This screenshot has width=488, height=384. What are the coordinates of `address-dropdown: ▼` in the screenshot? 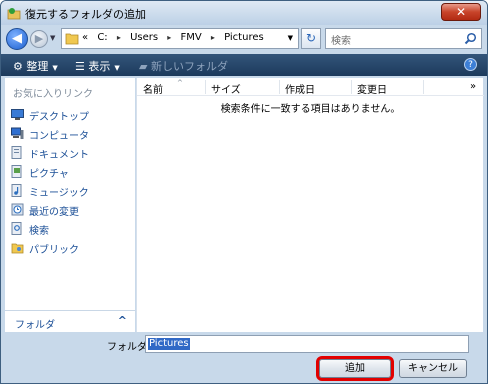 It's located at (290, 38).